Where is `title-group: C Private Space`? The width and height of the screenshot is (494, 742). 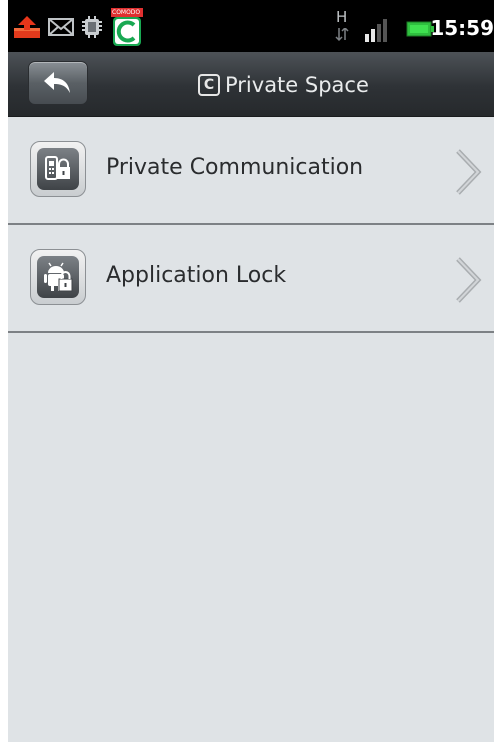 title-group: C Private Space is located at coordinates (283, 85).